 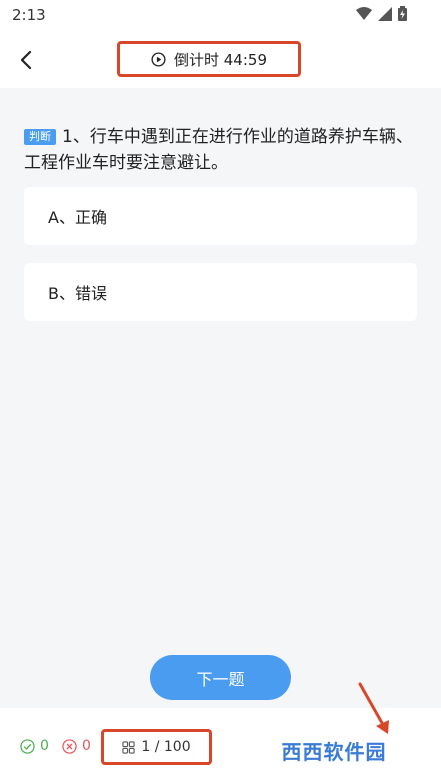 What do you see at coordinates (129, 747) in the screenshot?
I see `grid-icon` at bounding box center [129, 747].